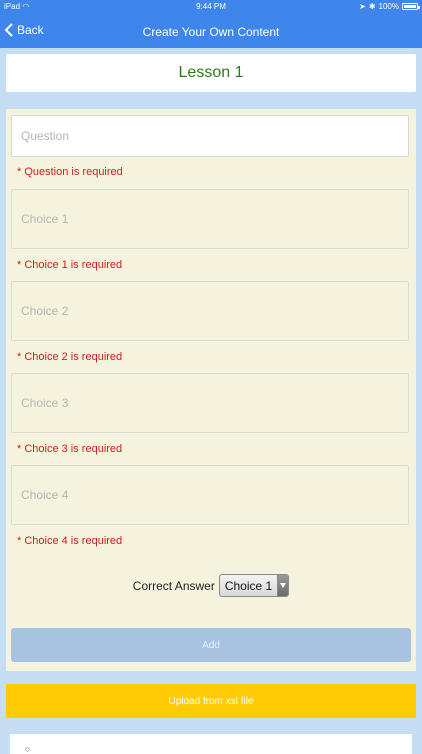 This screenshot has height=754, width=422. What do you see at coordinates (362, 6) in the screenshot?
I see `location-icon: ➤` at bounding box center [362, 6].